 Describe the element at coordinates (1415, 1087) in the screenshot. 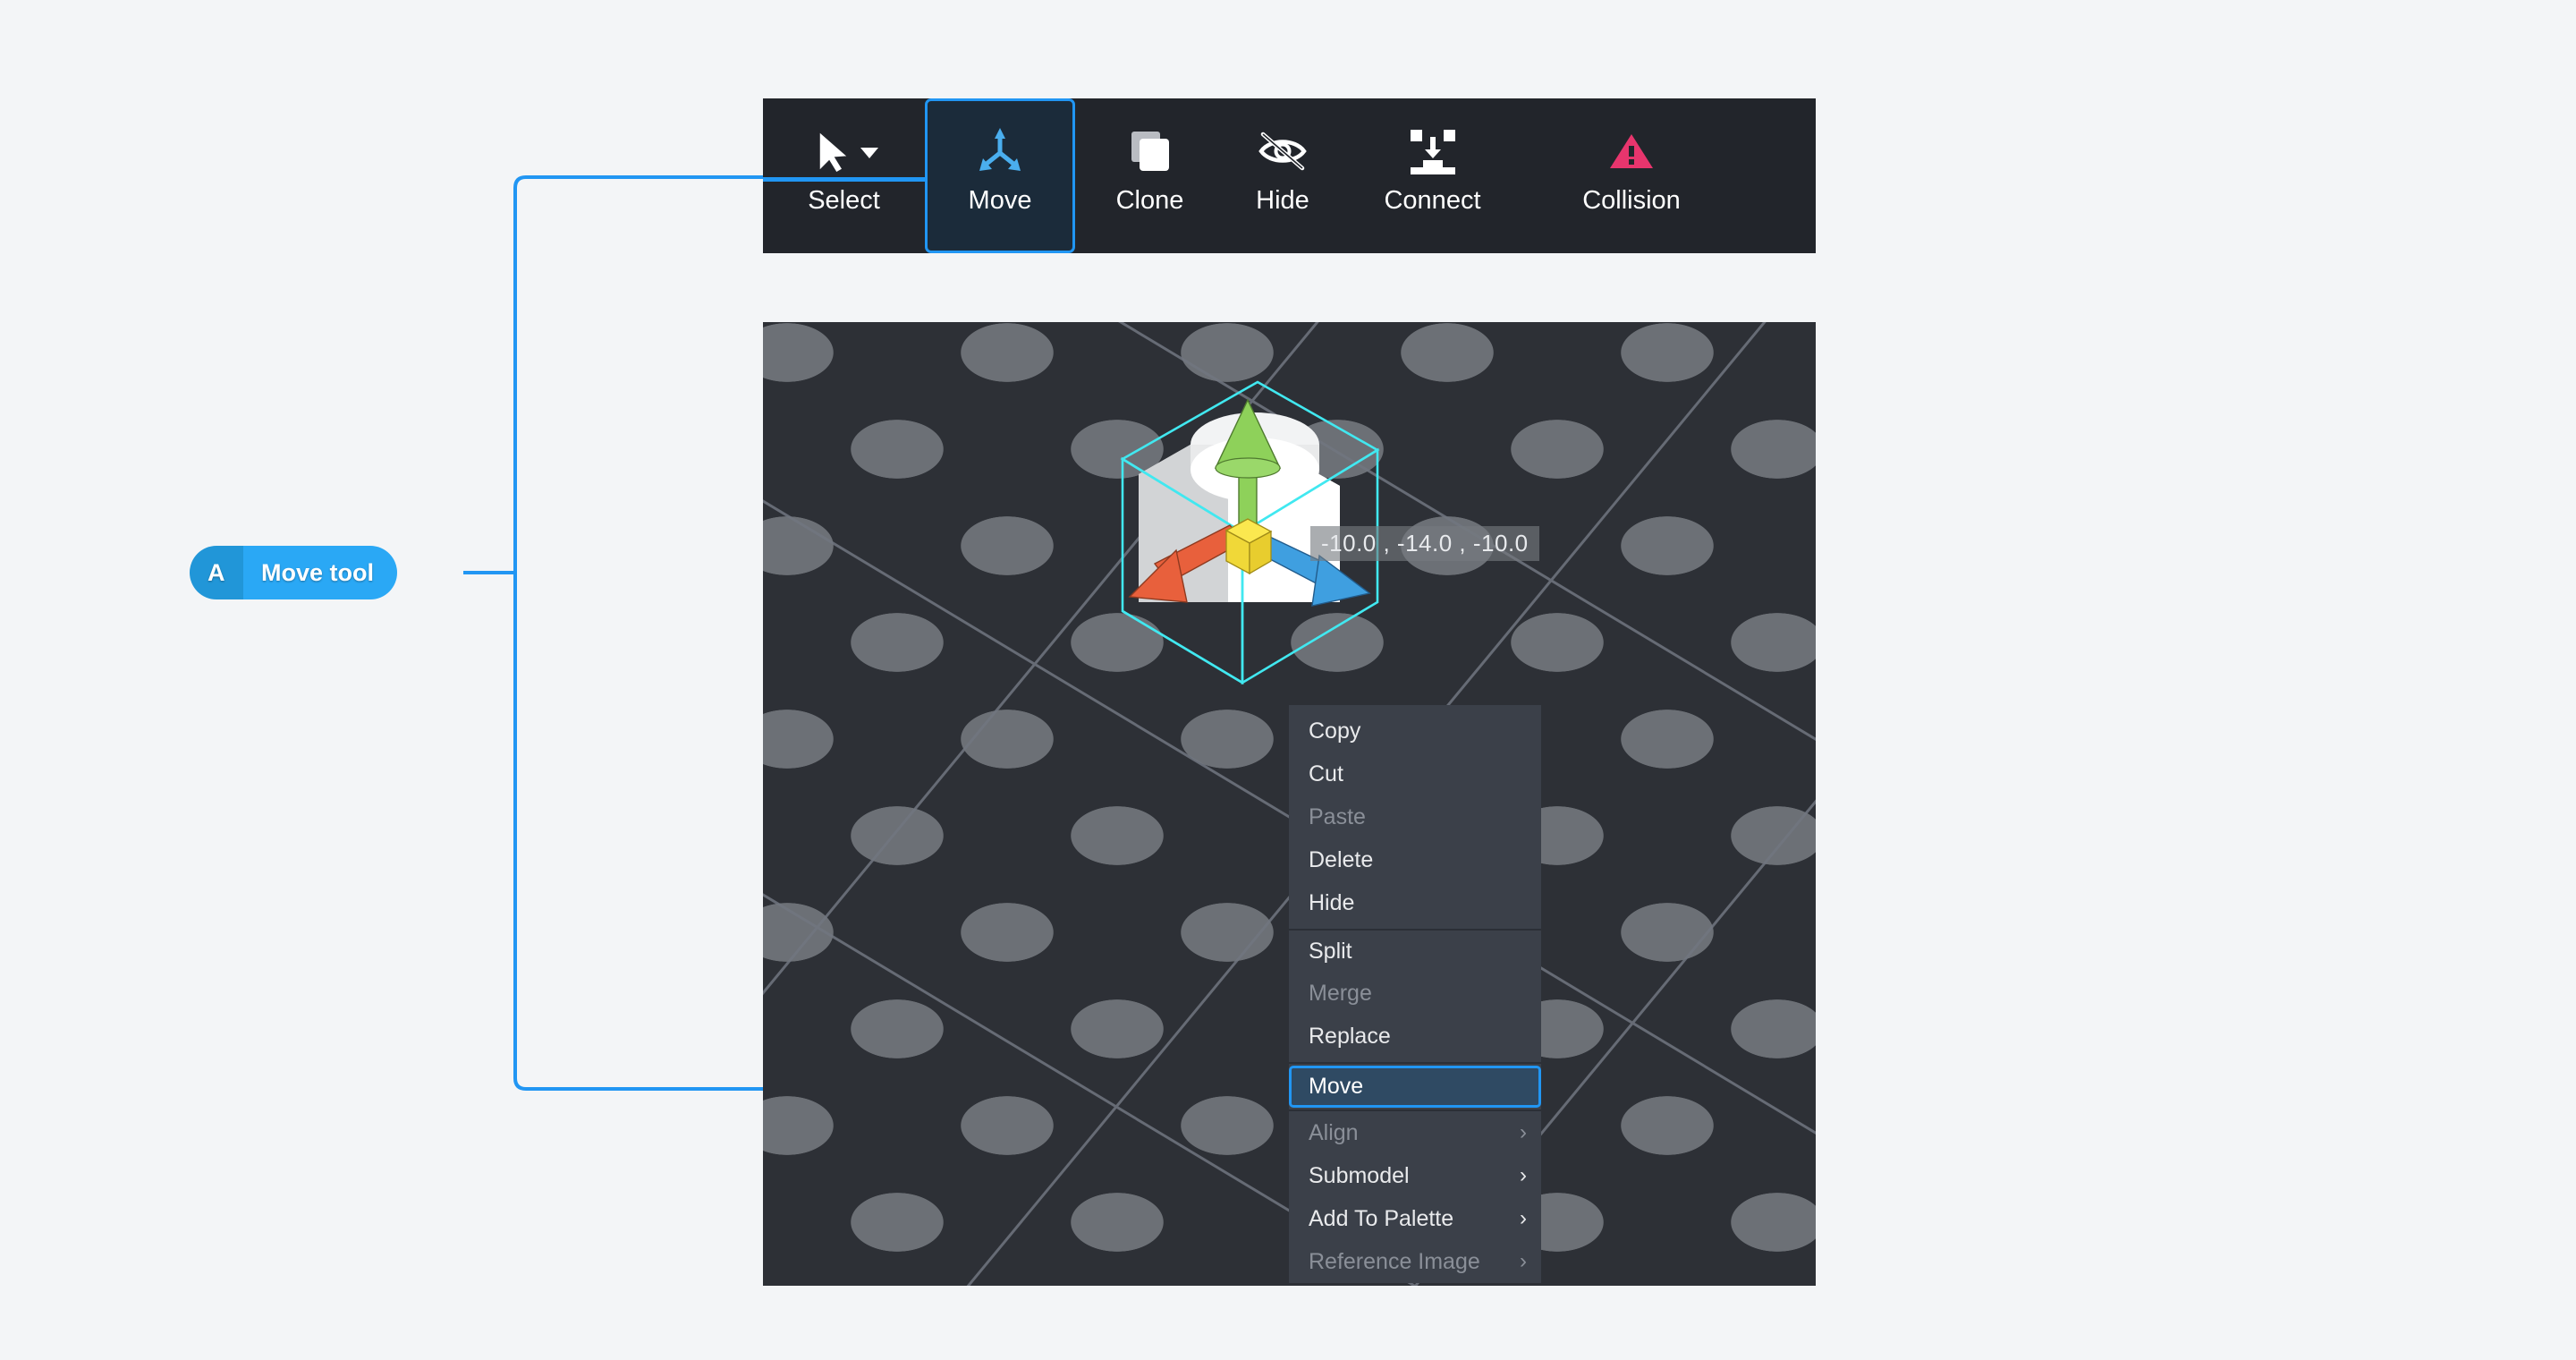

I see `context-menu-item-move: Move` at that location.